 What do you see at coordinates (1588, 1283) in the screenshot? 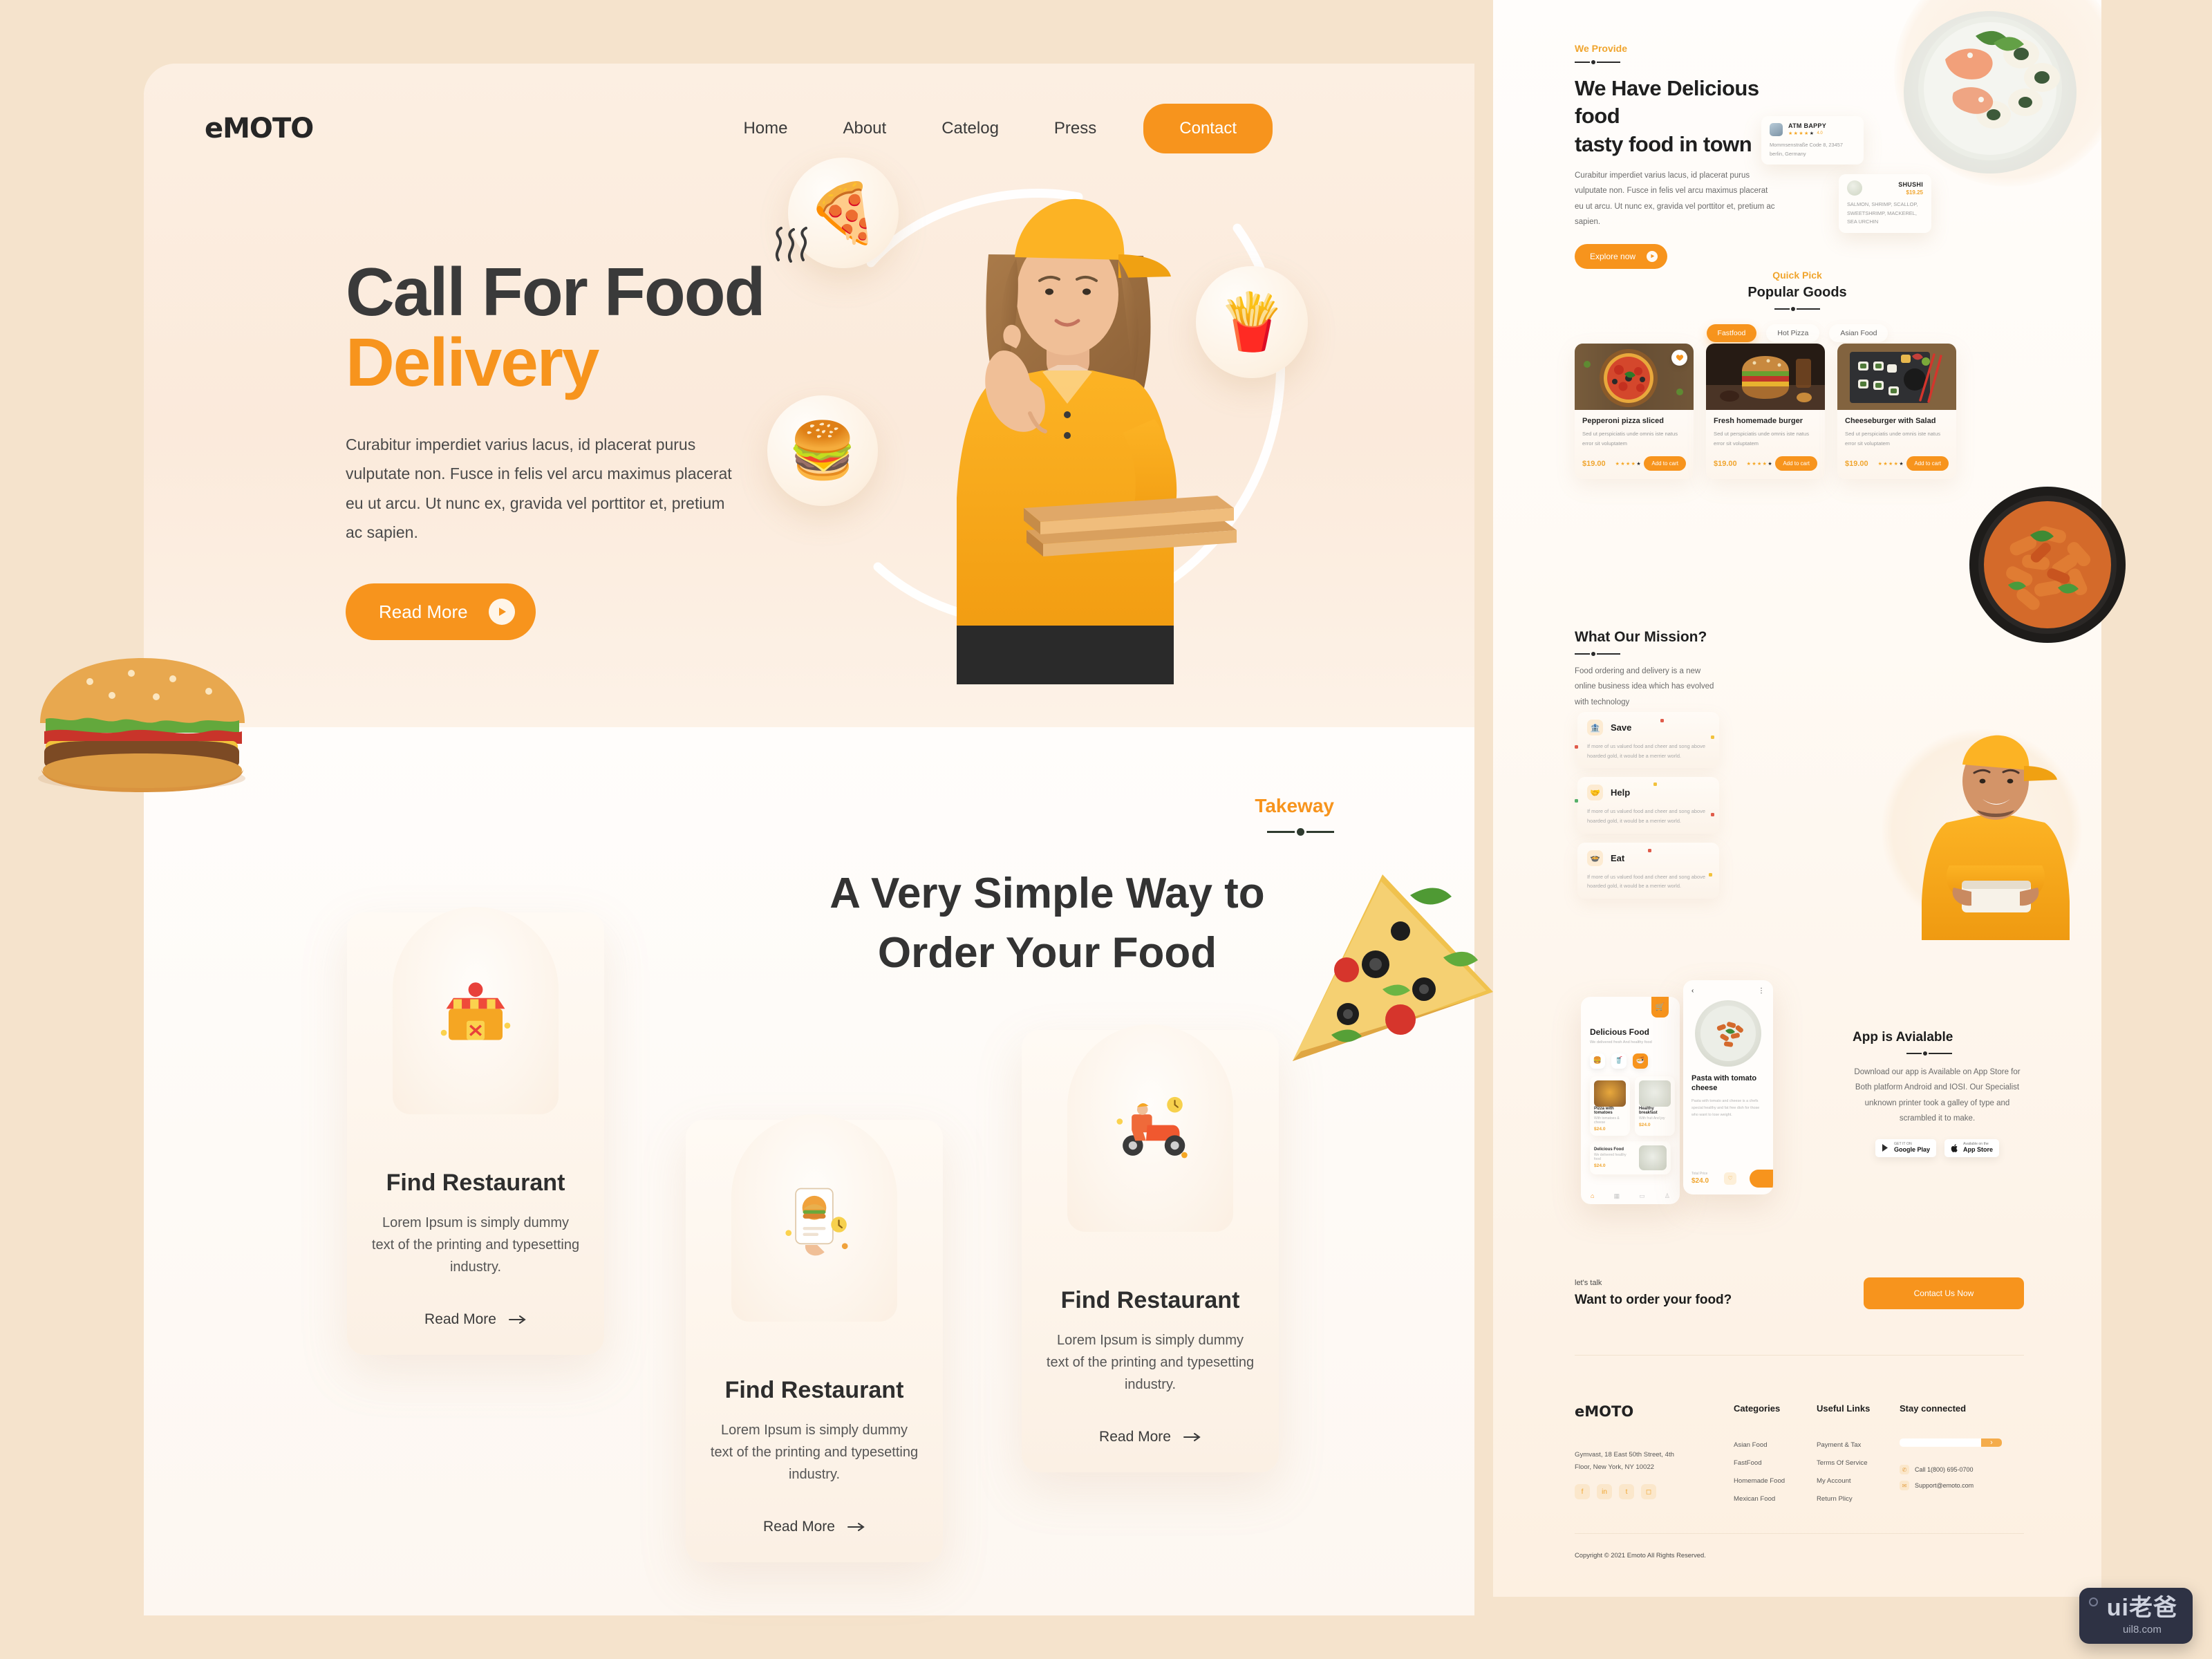
I see `contact-eyebrow: let's talk` at bounding box center [1588, 1283].